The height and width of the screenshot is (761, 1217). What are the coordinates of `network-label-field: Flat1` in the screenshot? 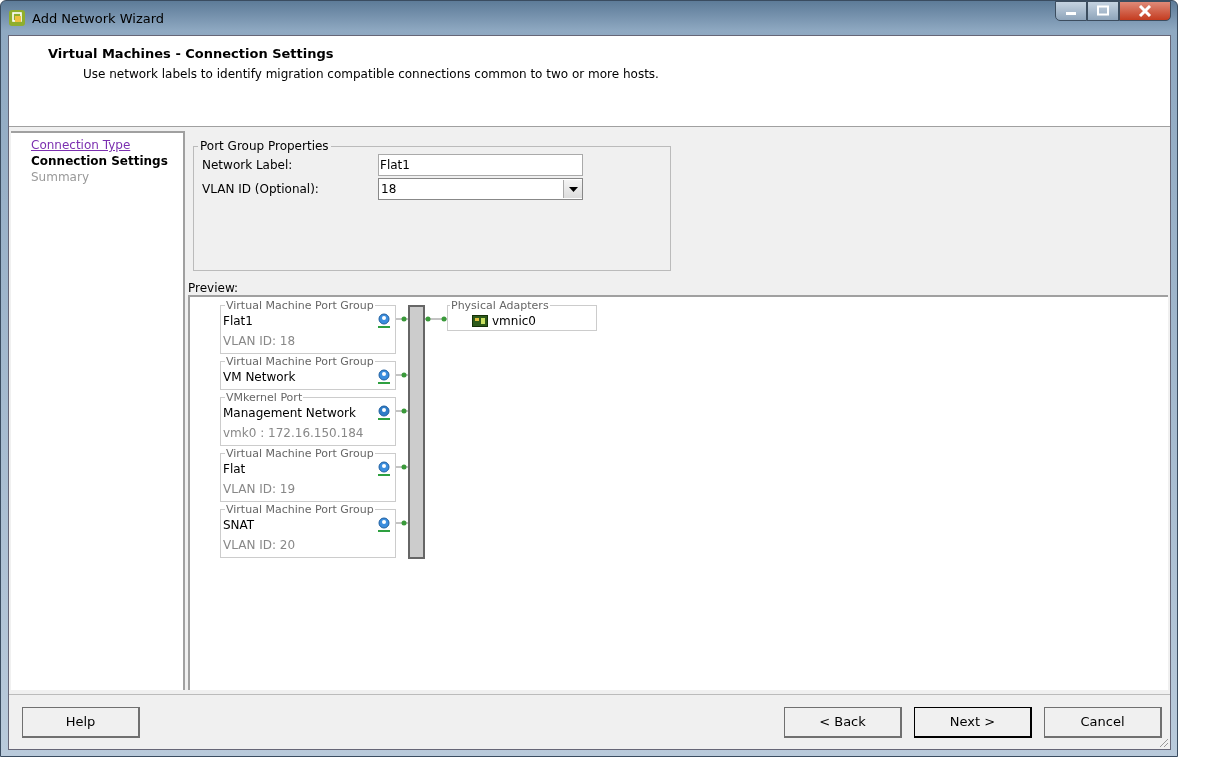 It's located at (480, 165).